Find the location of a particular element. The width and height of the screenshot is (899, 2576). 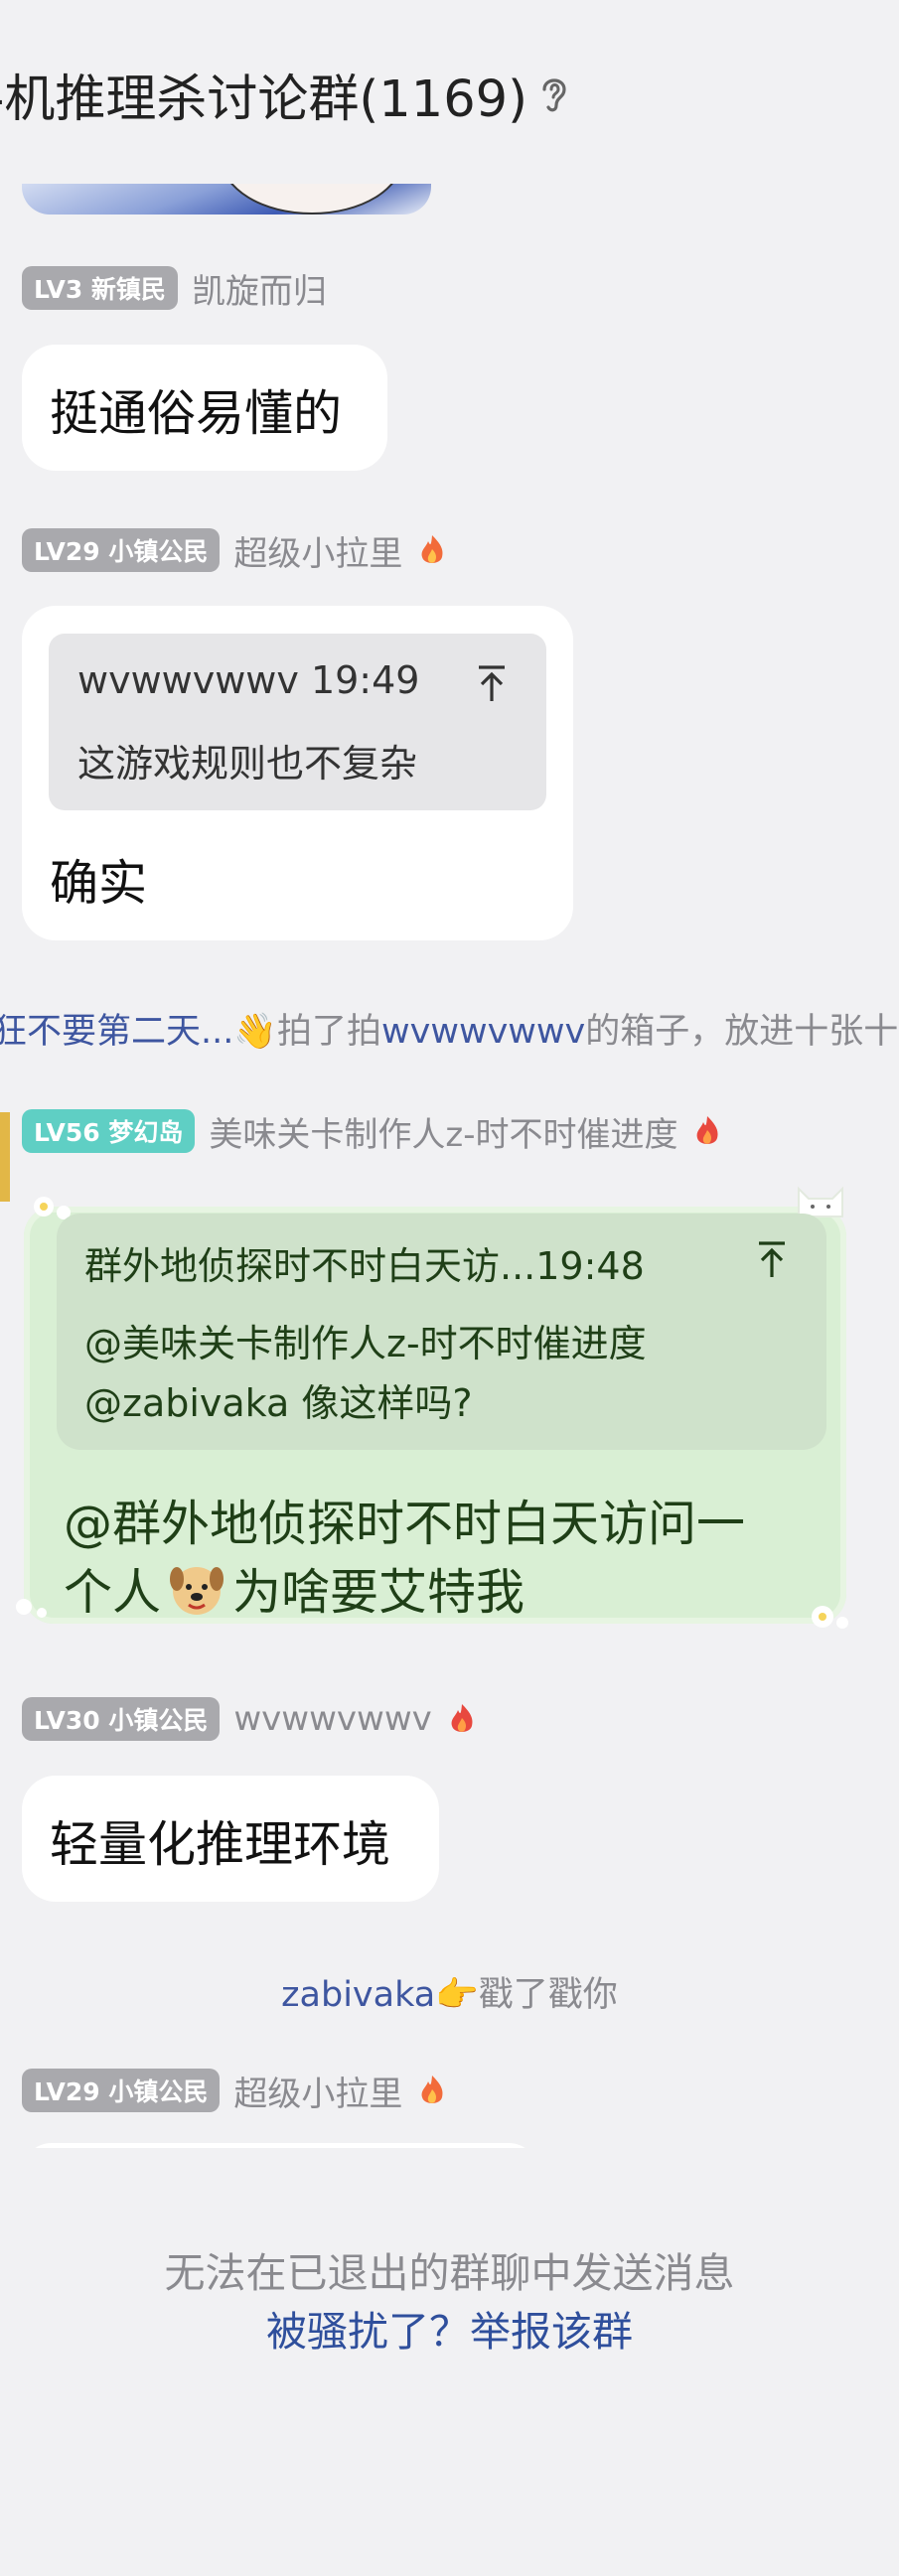

sender-name: 凯旋而归 is located at coordinates (259, 288).